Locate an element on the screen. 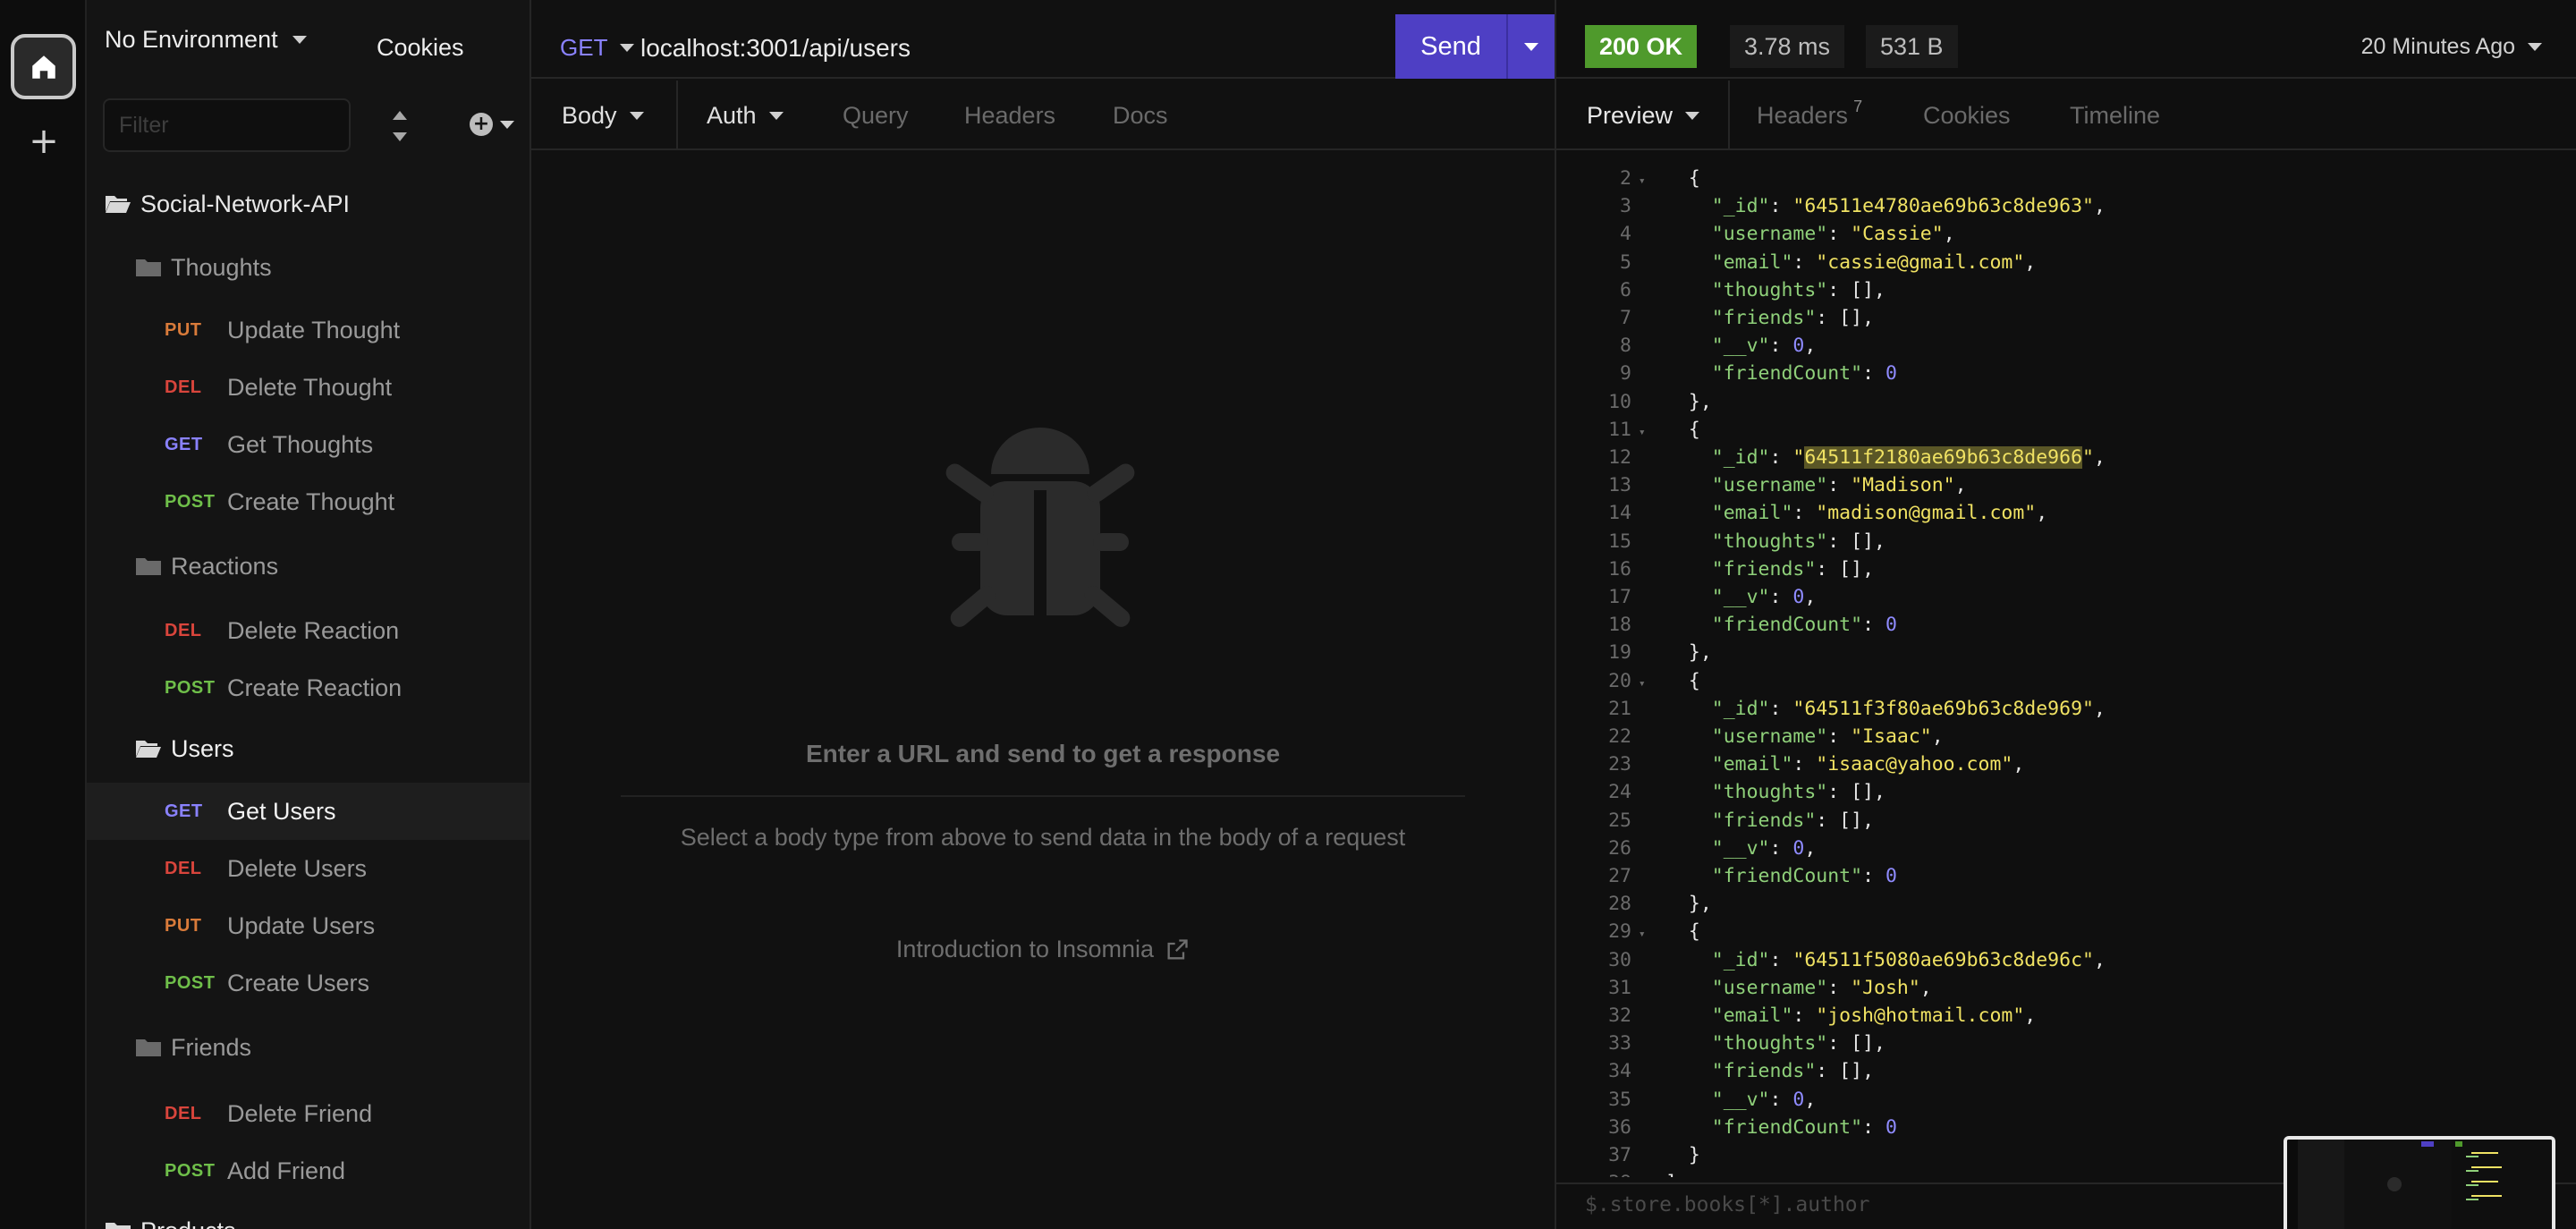 This screenshot has height=1229, width=2576. request-item-delete-users: DEL Delete Users is located at coordinates (308, 868).